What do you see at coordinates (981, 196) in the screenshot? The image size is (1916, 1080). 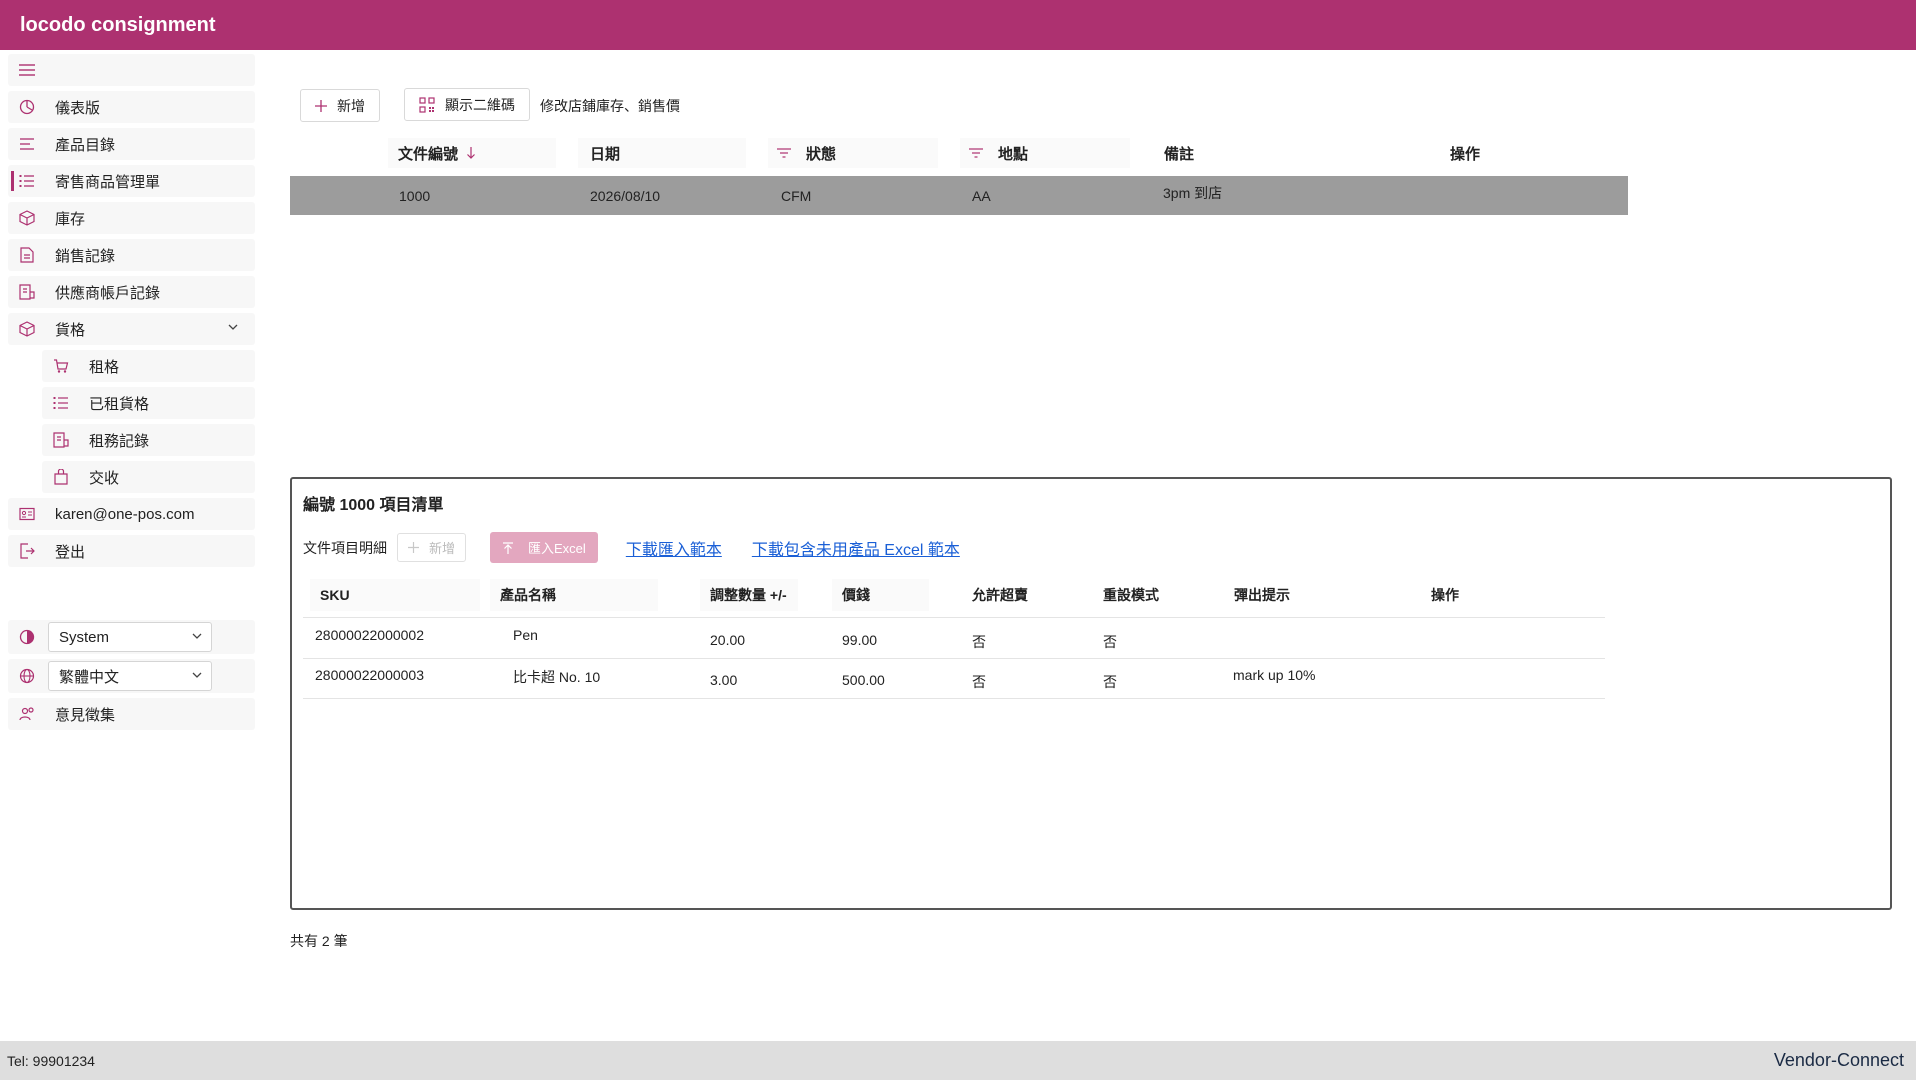 I see `cell-location: AA` at bounding box center [981, 196].